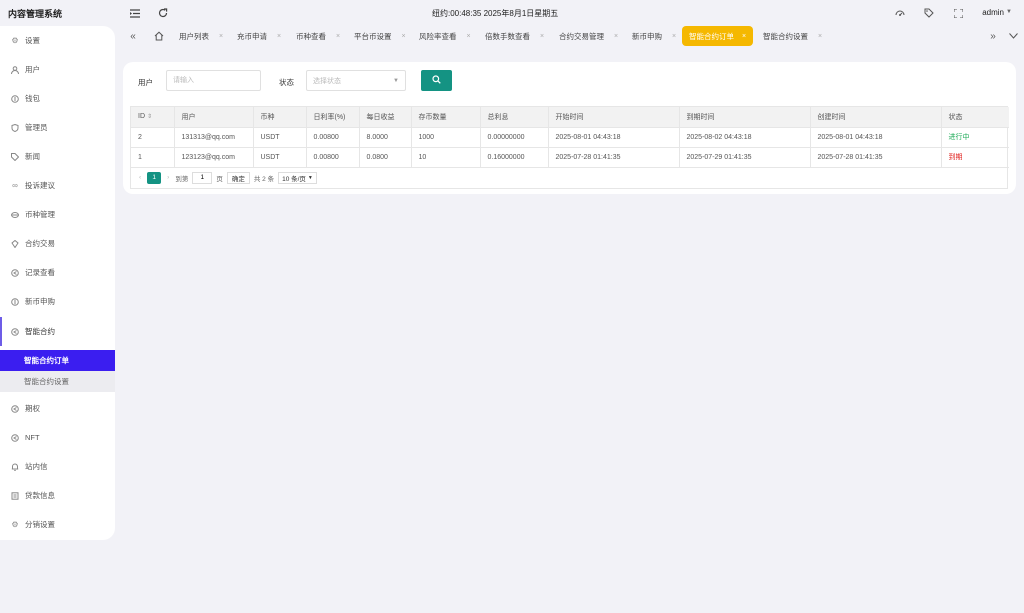 The height and width of the screenshot is (613, 1024). What do you see at coordinates (159, 36) in the screenshot?
I see `home-icon` at bounding box center [159, 36].